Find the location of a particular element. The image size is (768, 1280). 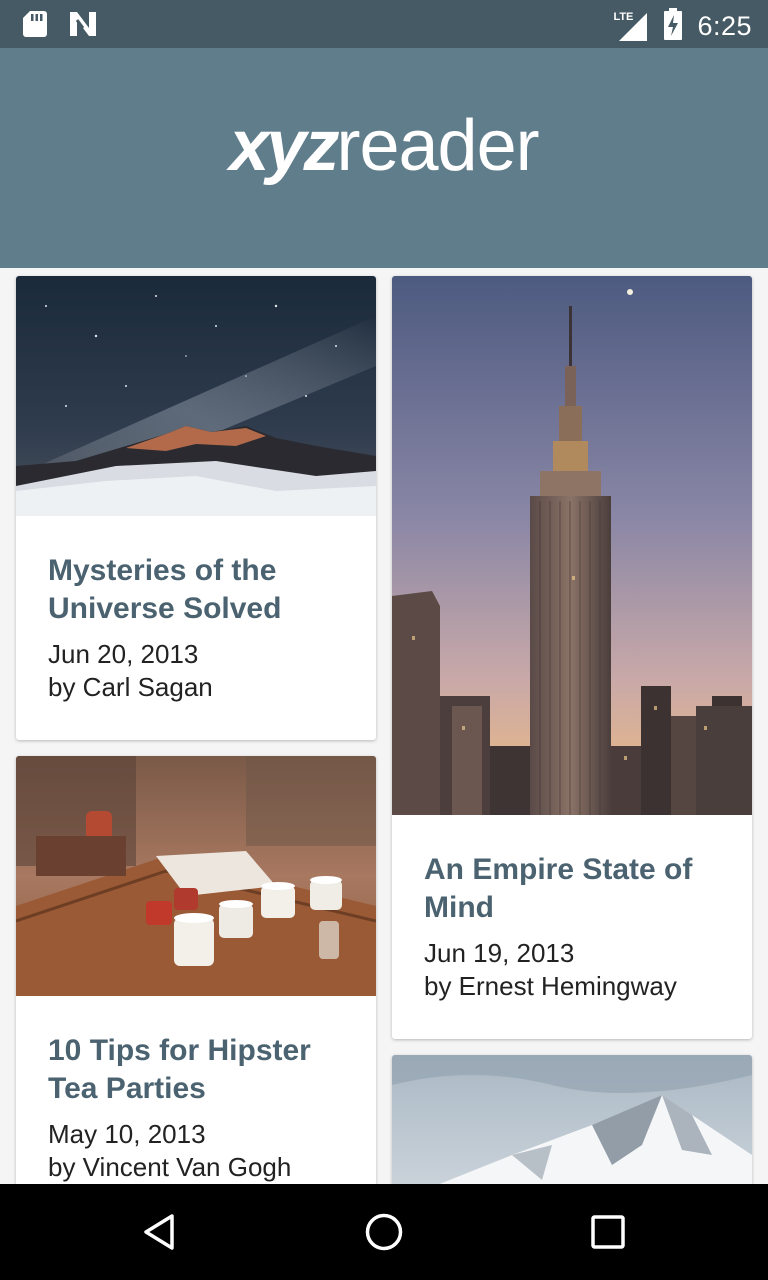

app-logo: xyzreader is located at coordinates (384, 146).